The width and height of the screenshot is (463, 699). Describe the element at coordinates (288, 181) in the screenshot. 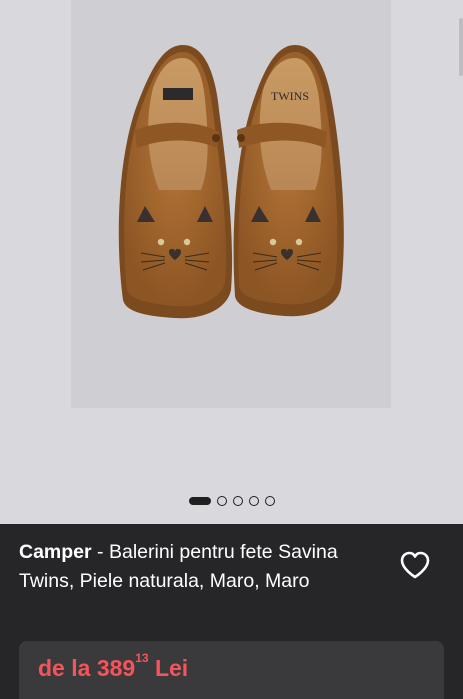

I see `right-shoe: TWINS` at that location.